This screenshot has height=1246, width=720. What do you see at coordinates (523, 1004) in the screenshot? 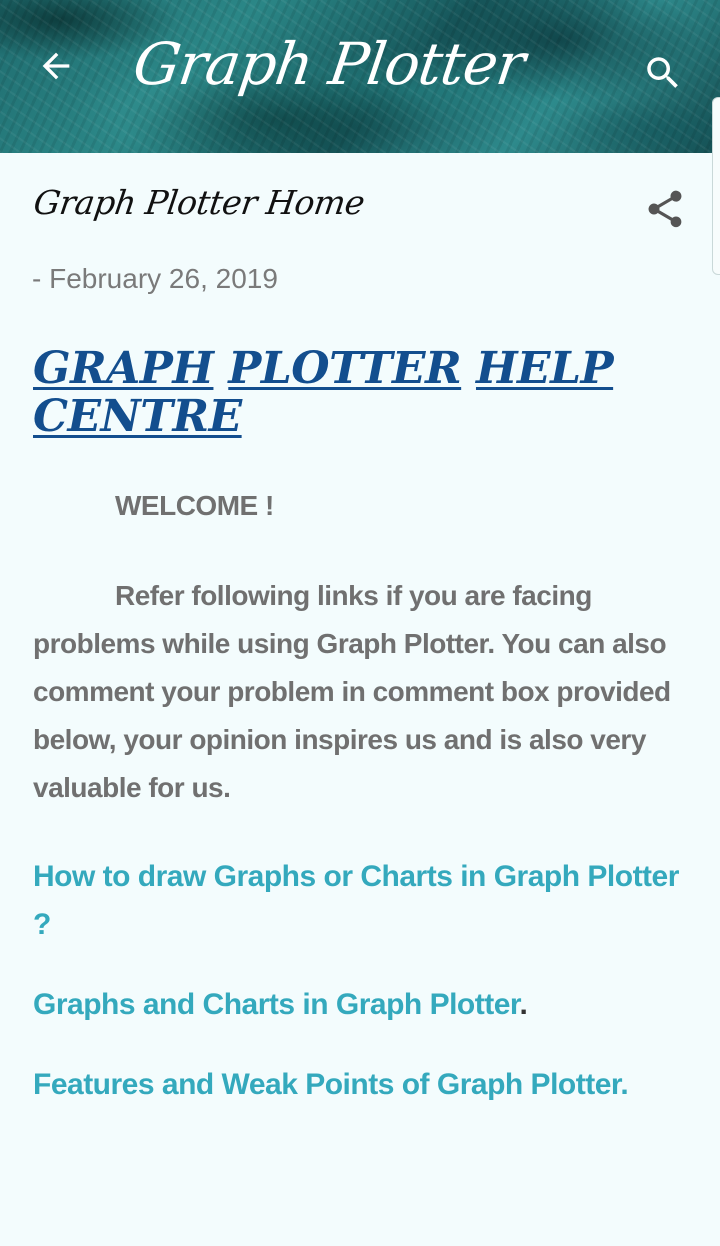
I see `link-suffix: .` at bounding box center [523, 1004].